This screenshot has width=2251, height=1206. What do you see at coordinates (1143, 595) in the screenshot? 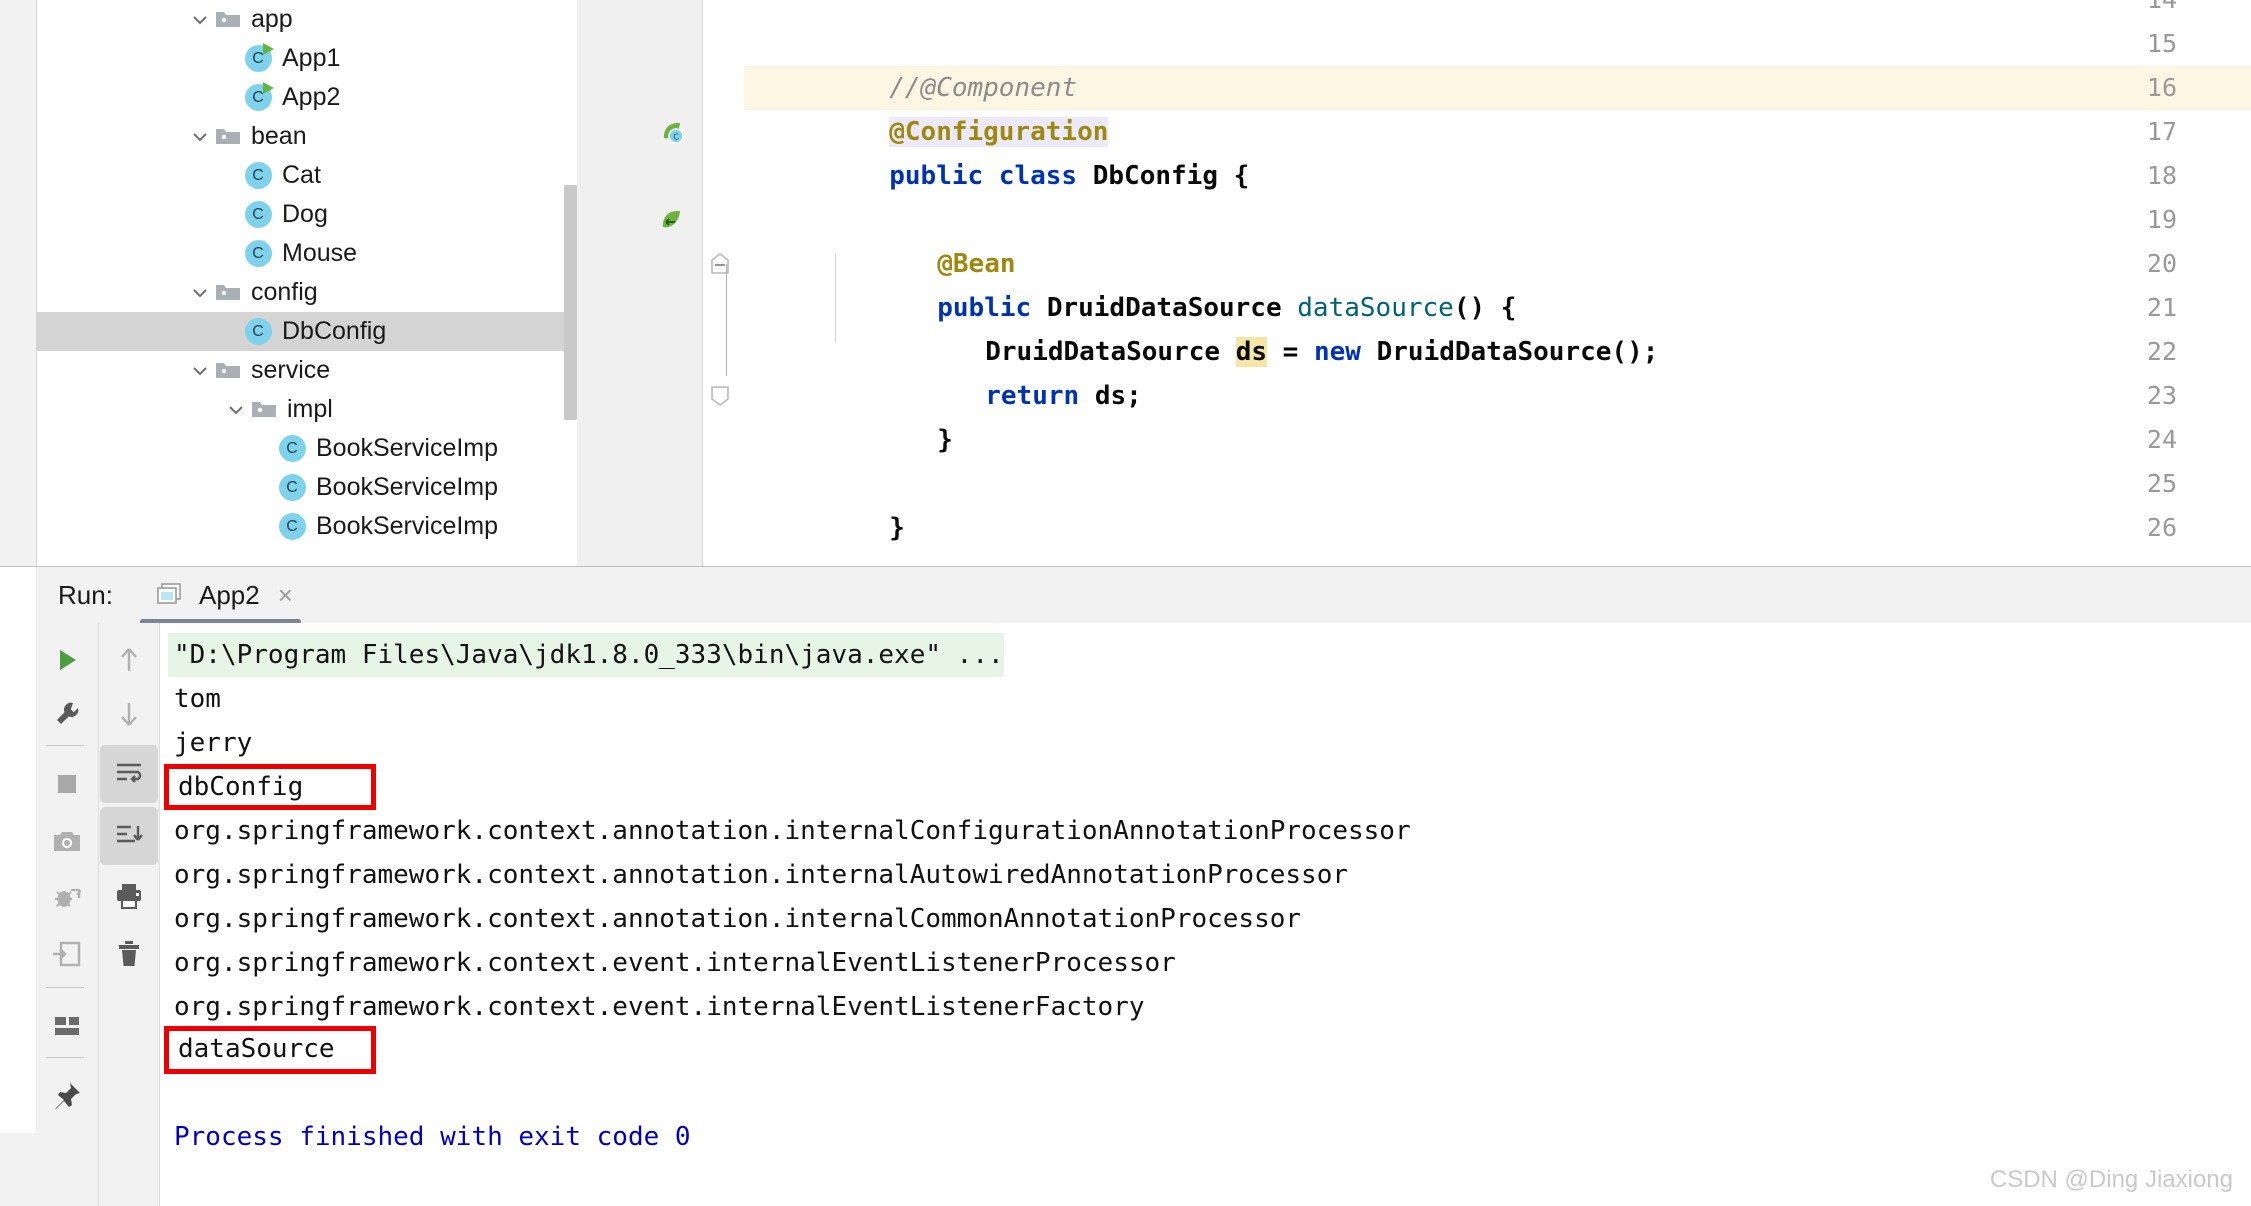
I see `run-tool-window-header: Run: App2 ×` at bounding box center [1143, 595].